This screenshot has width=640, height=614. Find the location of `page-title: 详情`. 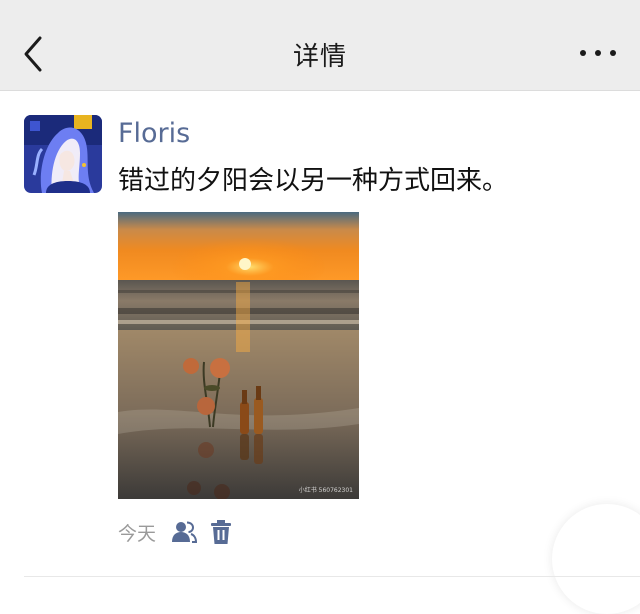

page-title: 详情 is located at coordinates (319, 57).